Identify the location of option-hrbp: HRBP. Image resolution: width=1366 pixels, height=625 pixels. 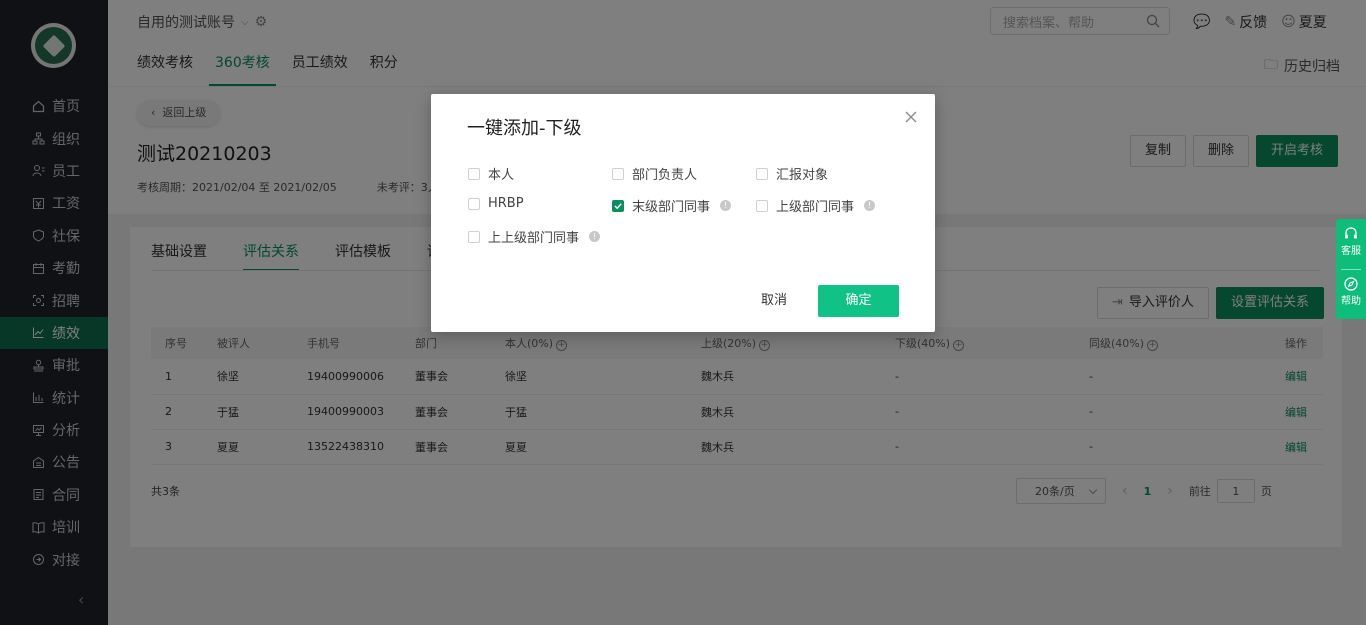
(496, 203).